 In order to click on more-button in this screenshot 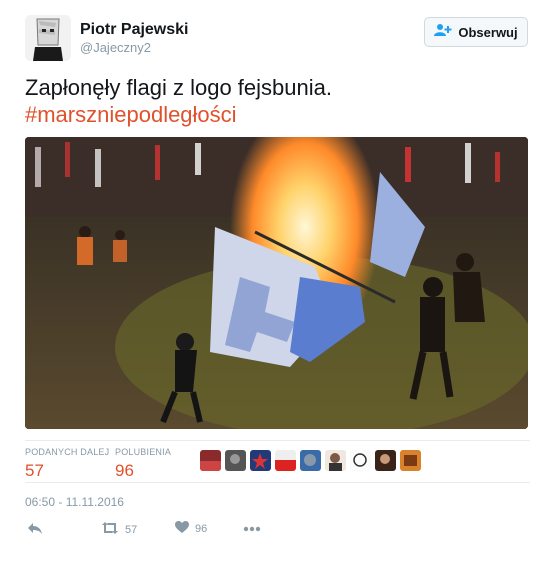, I will do `click(252, 529)`.